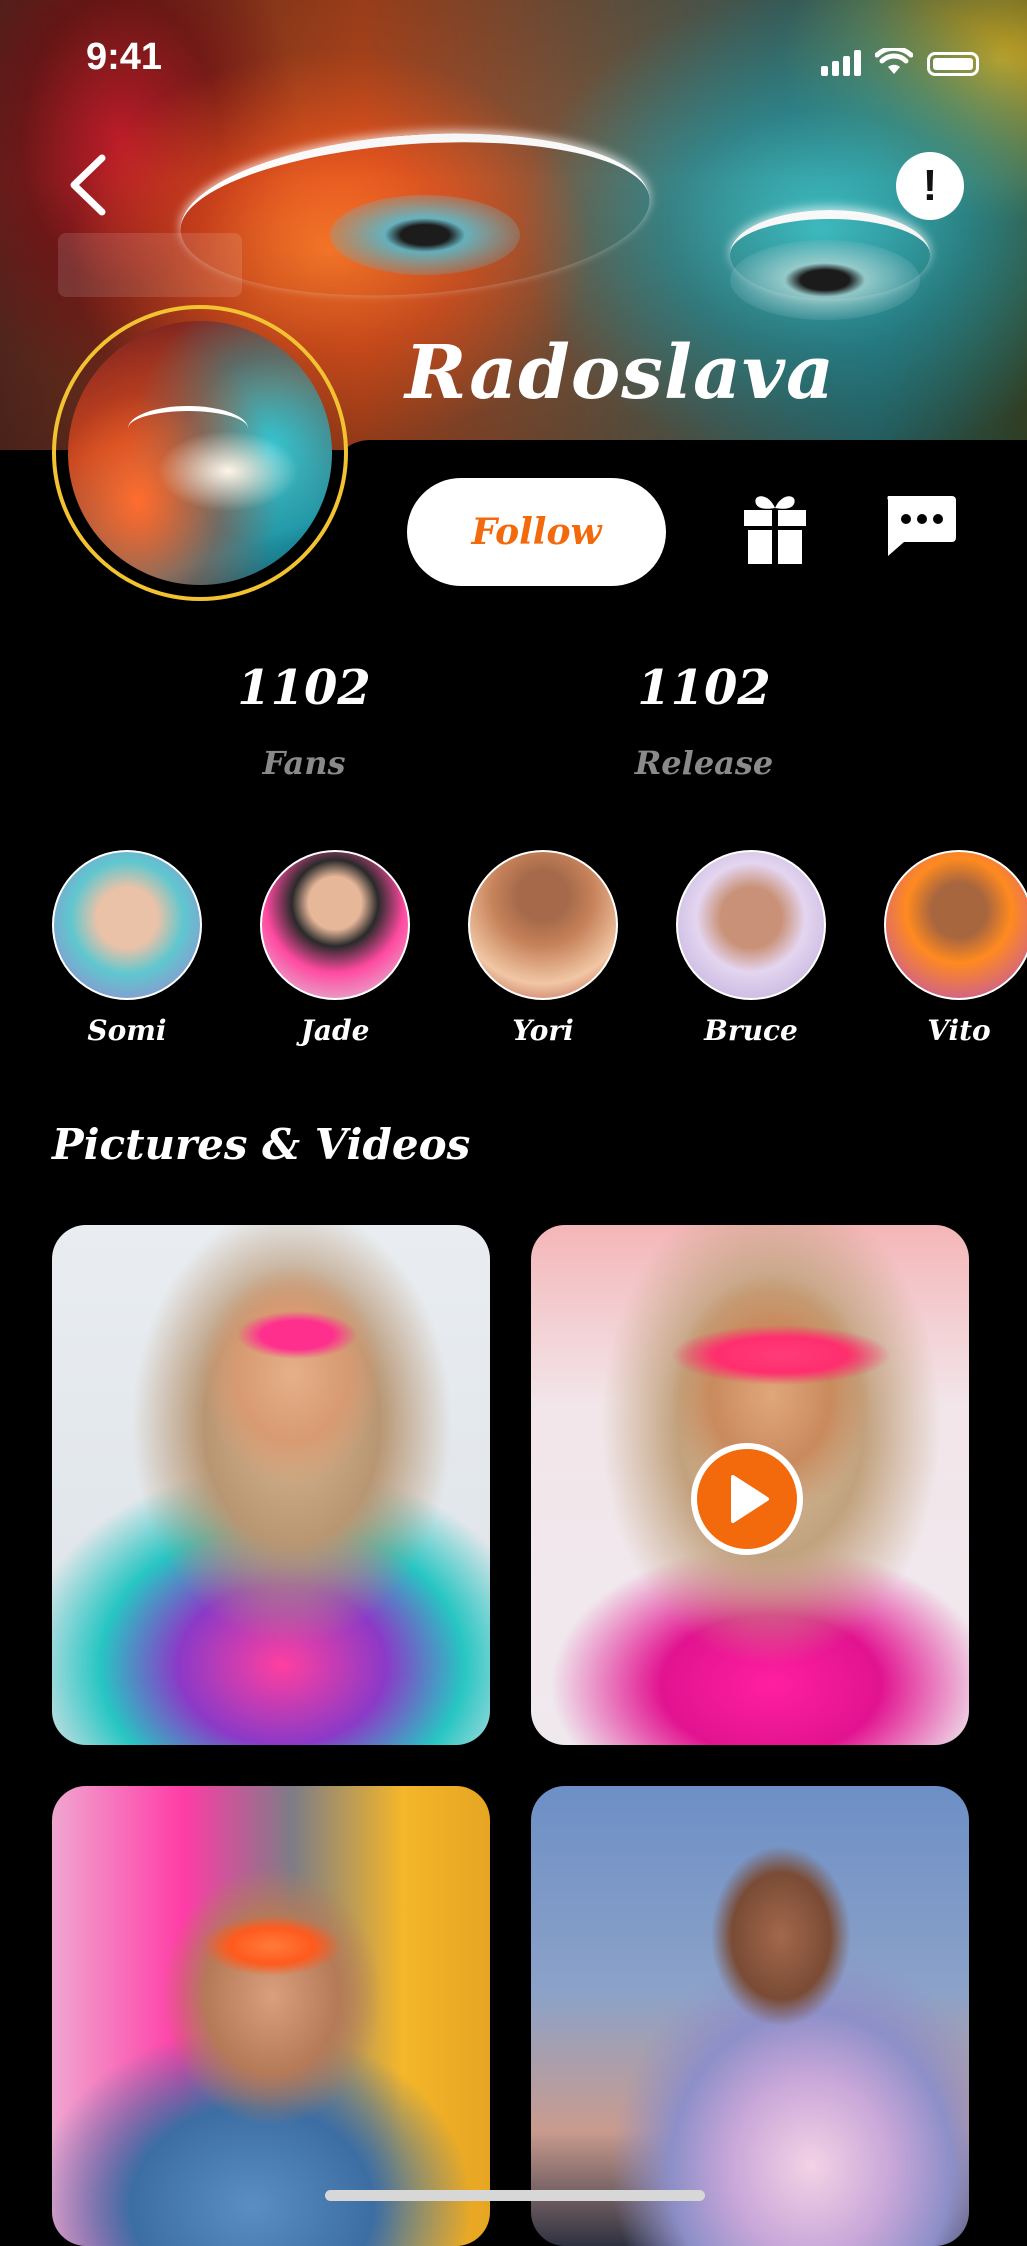  I want to click on wifi-icon, so click(894, 61).